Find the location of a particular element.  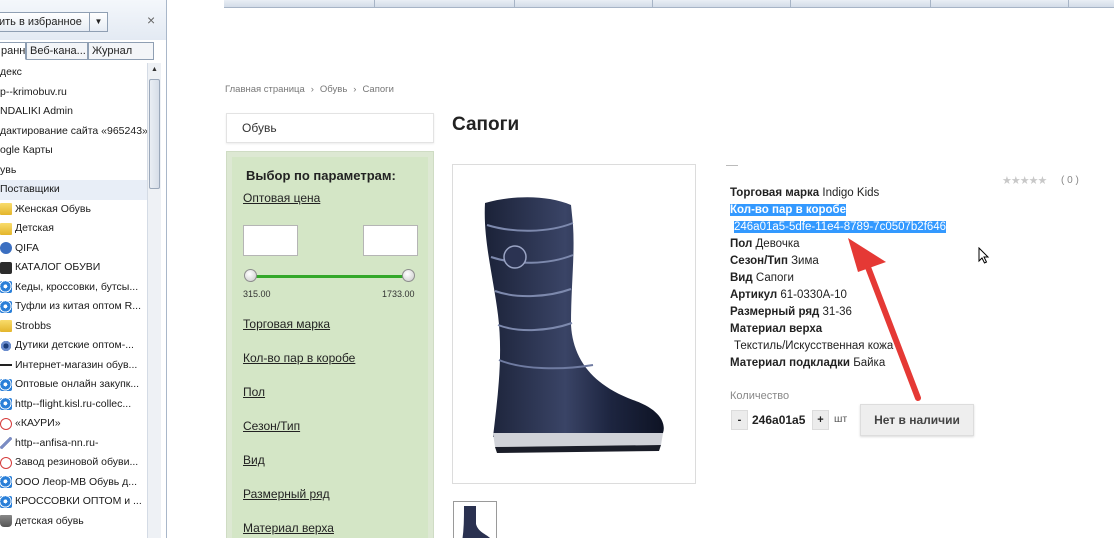

favorites-item: Strobbs is located at coordinates (73, 327).